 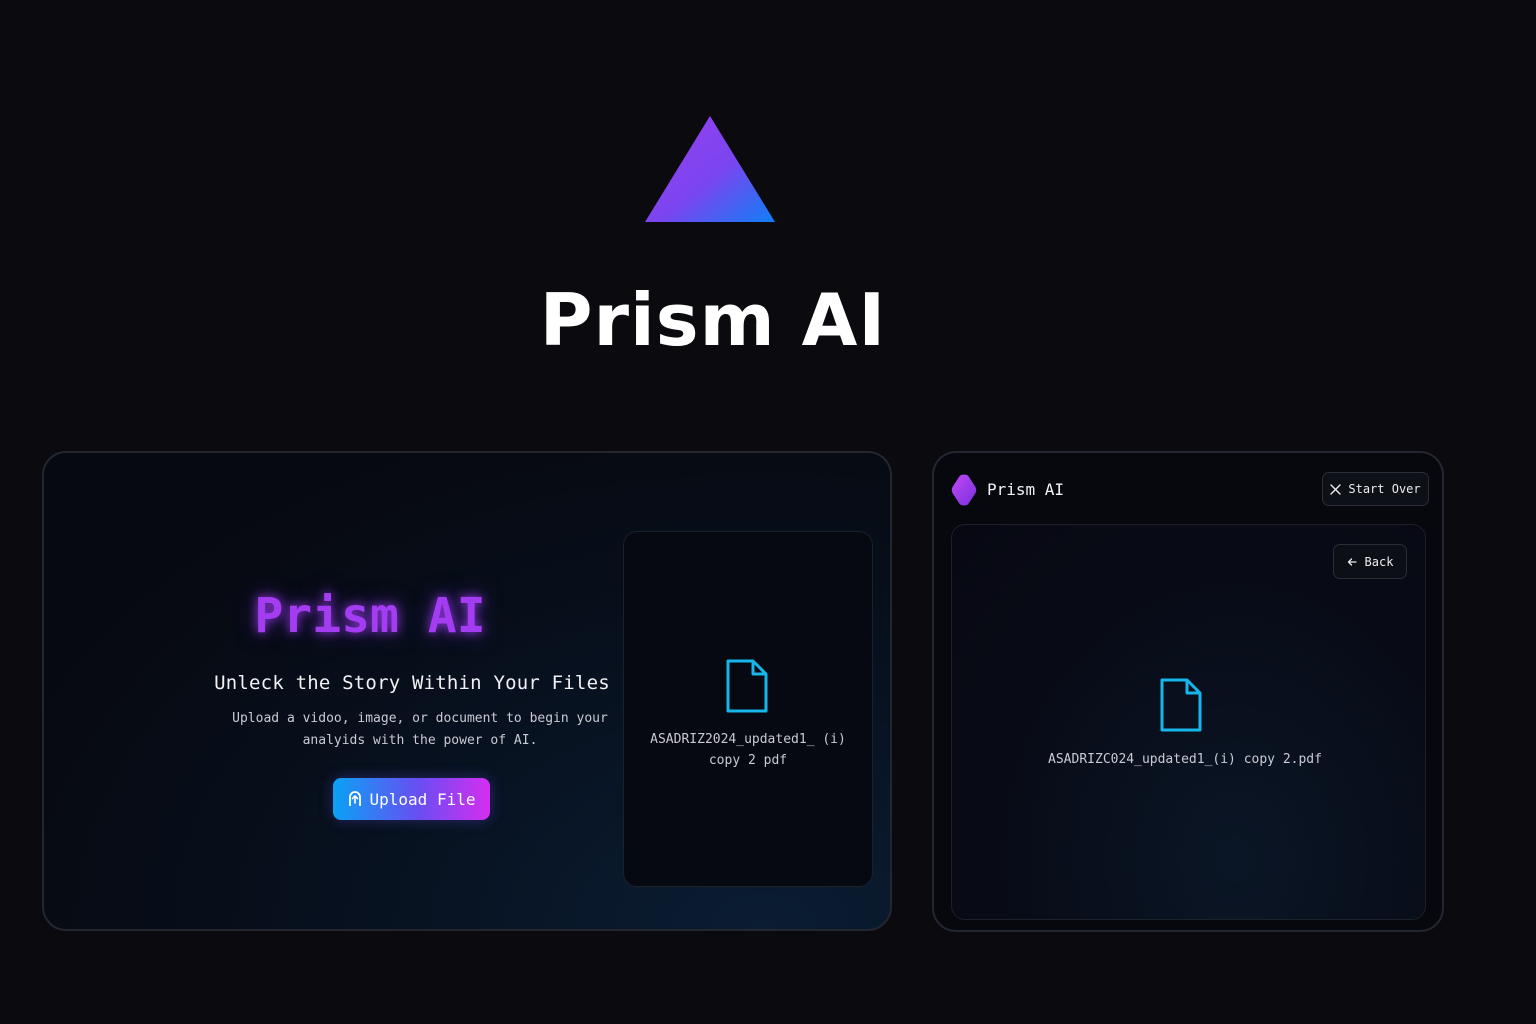 I want to click on arrow-left-icon, so click(x=1352, y=561).